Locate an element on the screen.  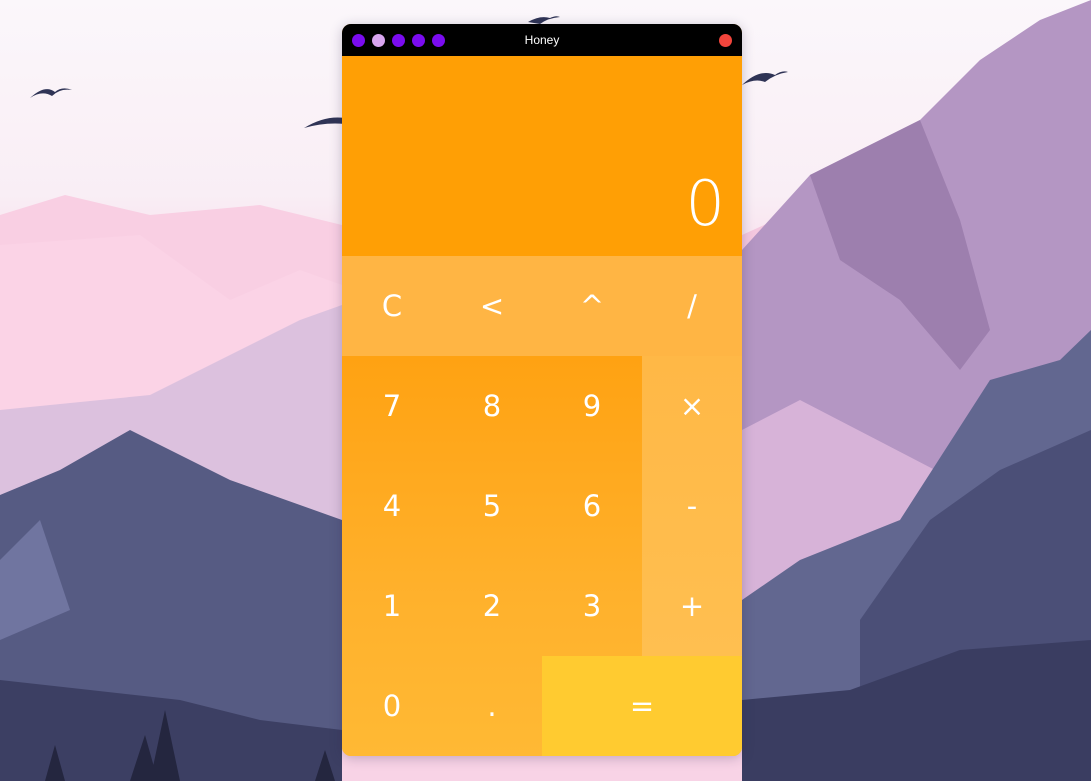
digit-6-button: 6 is located at coordinates (592, 506).